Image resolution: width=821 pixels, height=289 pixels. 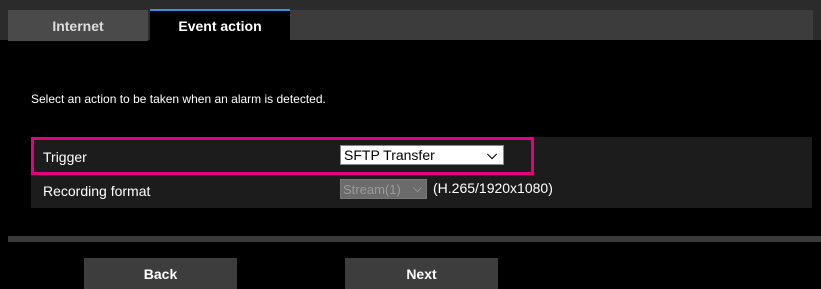 I want to click on next-button: Next, so click(x=421, y=273).